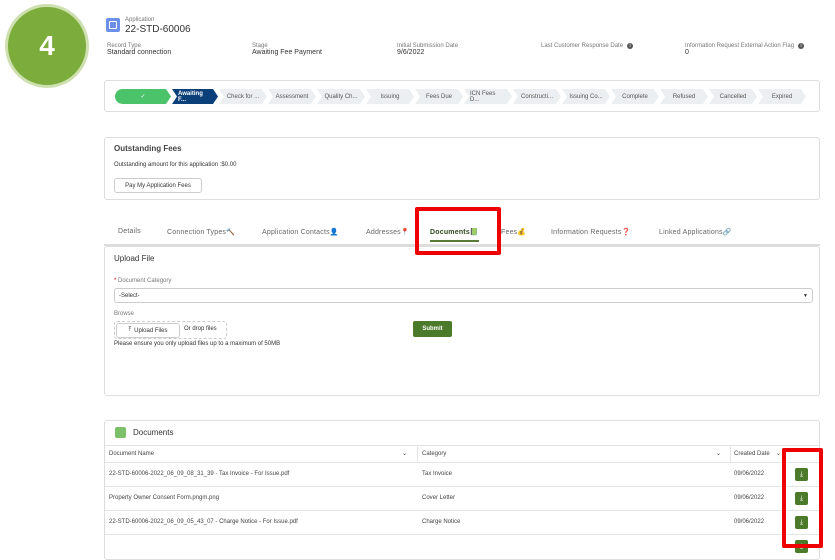  What do you see at coordinates (782, 96) in the screenshot?
I see `path-step: Expired` at bounding box center [782, 96].